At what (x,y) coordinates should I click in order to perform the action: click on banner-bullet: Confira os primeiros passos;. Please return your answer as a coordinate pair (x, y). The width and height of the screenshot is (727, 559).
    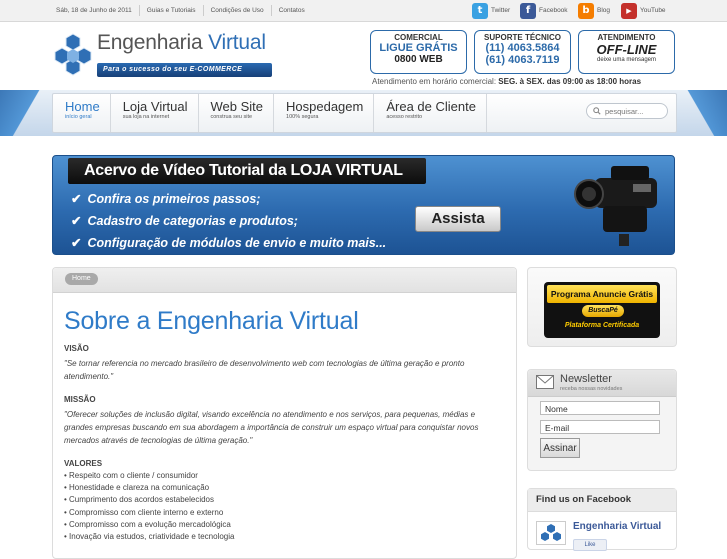
    Looking at the image, I should click on (165, 198).